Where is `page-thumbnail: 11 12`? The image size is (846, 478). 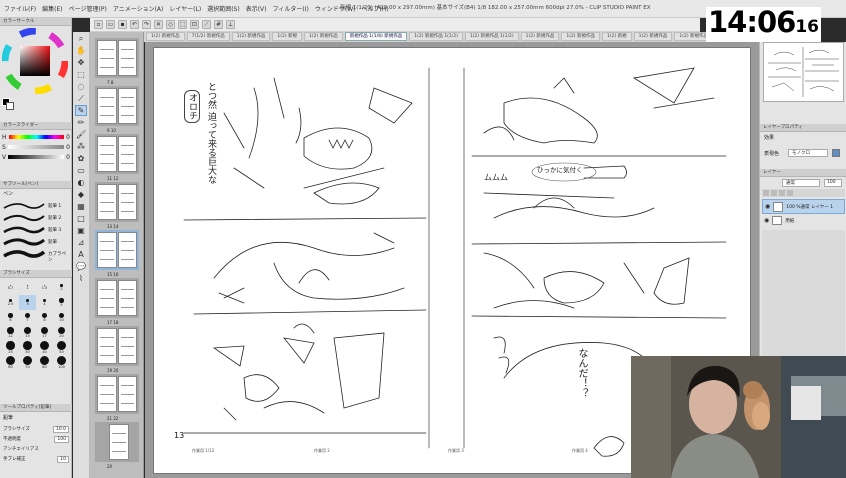 page-thumbnail: 11 12 is located at coordinates (117, 157).